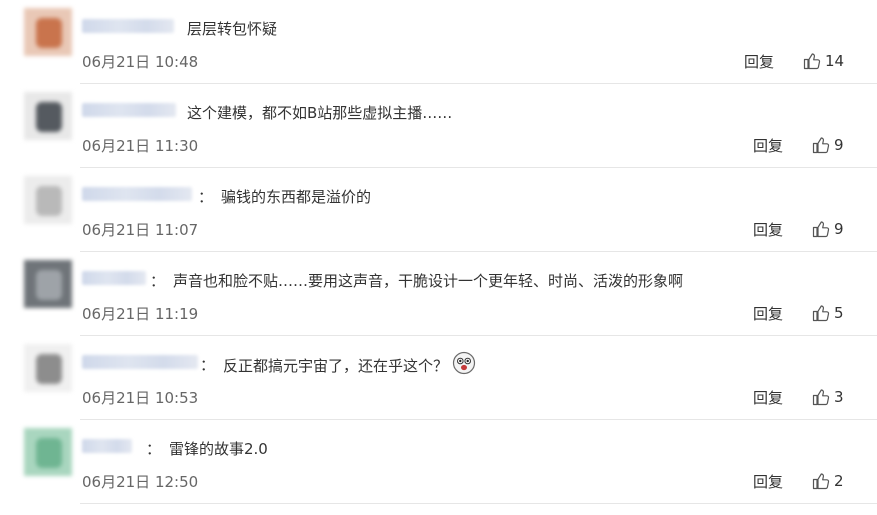 The width and height of the screenshot is (877, 515). I want to click on comment-time: 06月21日 11:07, so click(140, 230).